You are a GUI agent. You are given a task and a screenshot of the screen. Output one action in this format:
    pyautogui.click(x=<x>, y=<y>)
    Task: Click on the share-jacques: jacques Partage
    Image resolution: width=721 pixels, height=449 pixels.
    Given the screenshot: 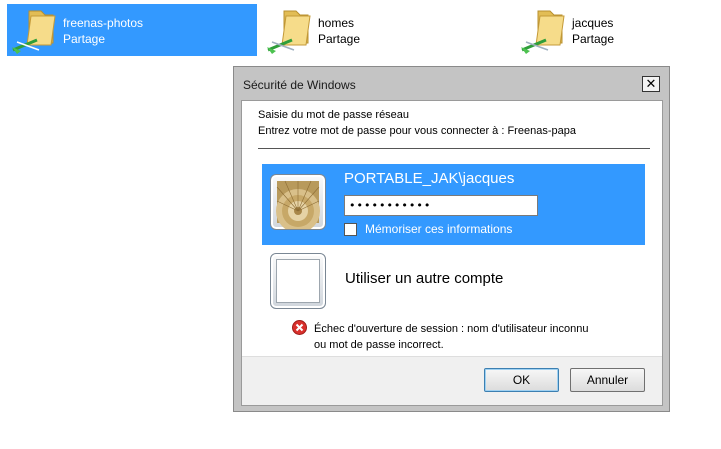 What is the action you would take?
    pyautogui.click(x=576, y=30)
    